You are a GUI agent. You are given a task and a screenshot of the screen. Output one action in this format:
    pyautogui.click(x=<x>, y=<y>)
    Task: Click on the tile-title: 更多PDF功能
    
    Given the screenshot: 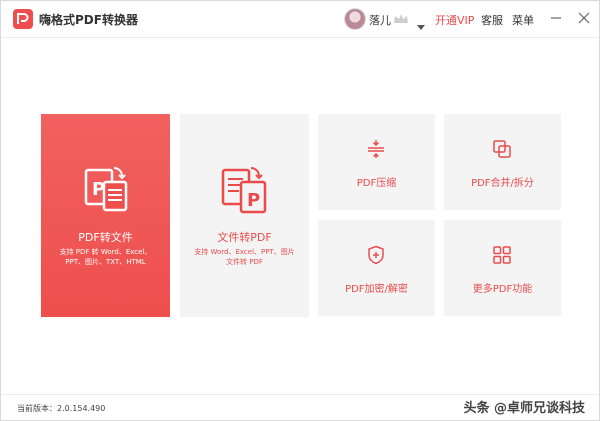 What is the action you would take?
    pyautogui.click(x=502, y=289)
    